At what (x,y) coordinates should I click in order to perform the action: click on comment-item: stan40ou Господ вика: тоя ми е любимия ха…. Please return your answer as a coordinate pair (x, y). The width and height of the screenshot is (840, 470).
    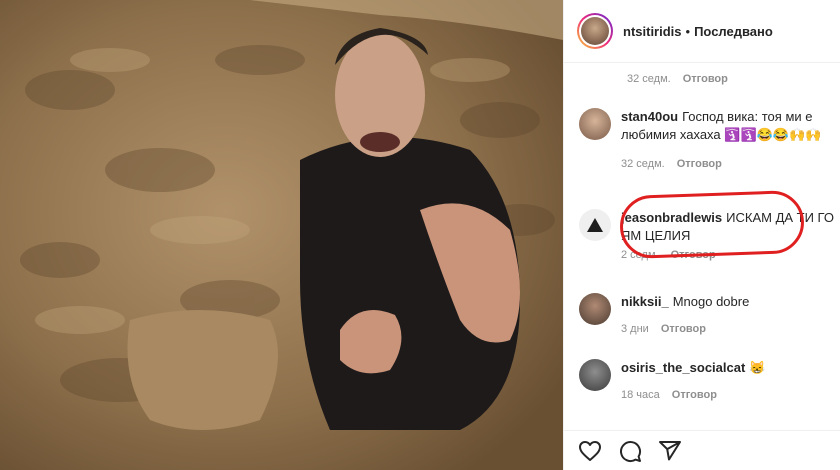
    Looking at the image, I should click on (706, 139).